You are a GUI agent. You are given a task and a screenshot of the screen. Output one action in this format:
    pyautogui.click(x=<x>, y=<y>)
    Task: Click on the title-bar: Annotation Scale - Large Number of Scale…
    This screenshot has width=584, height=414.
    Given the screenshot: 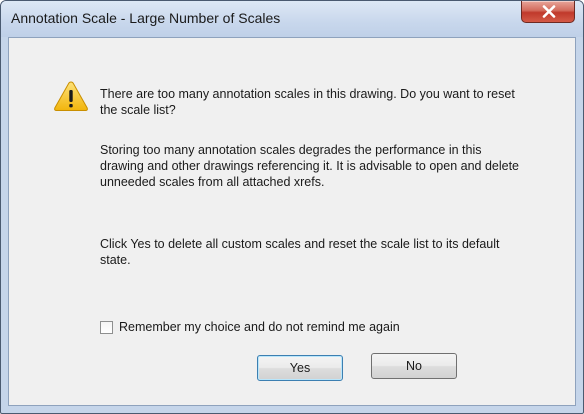 What is the action you would take?
    pyautogui.click(x=292, y=19)
    